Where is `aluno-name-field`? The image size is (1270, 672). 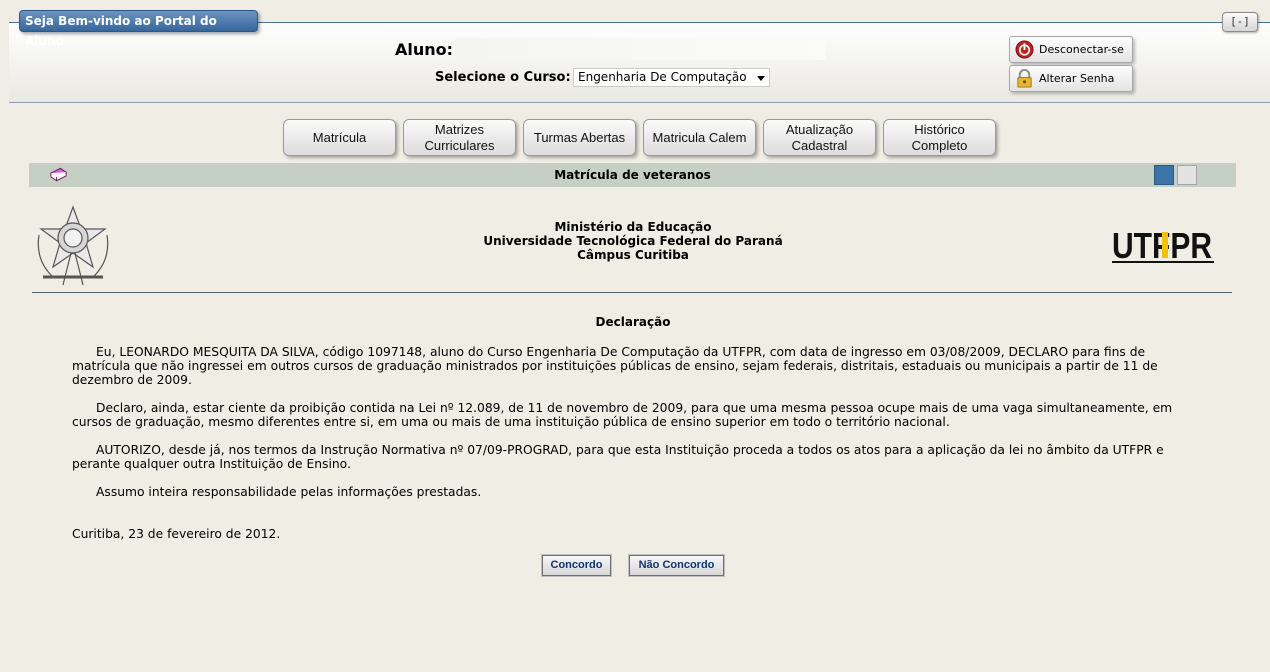
aluno-name-field is located at coordinates (640, 49).